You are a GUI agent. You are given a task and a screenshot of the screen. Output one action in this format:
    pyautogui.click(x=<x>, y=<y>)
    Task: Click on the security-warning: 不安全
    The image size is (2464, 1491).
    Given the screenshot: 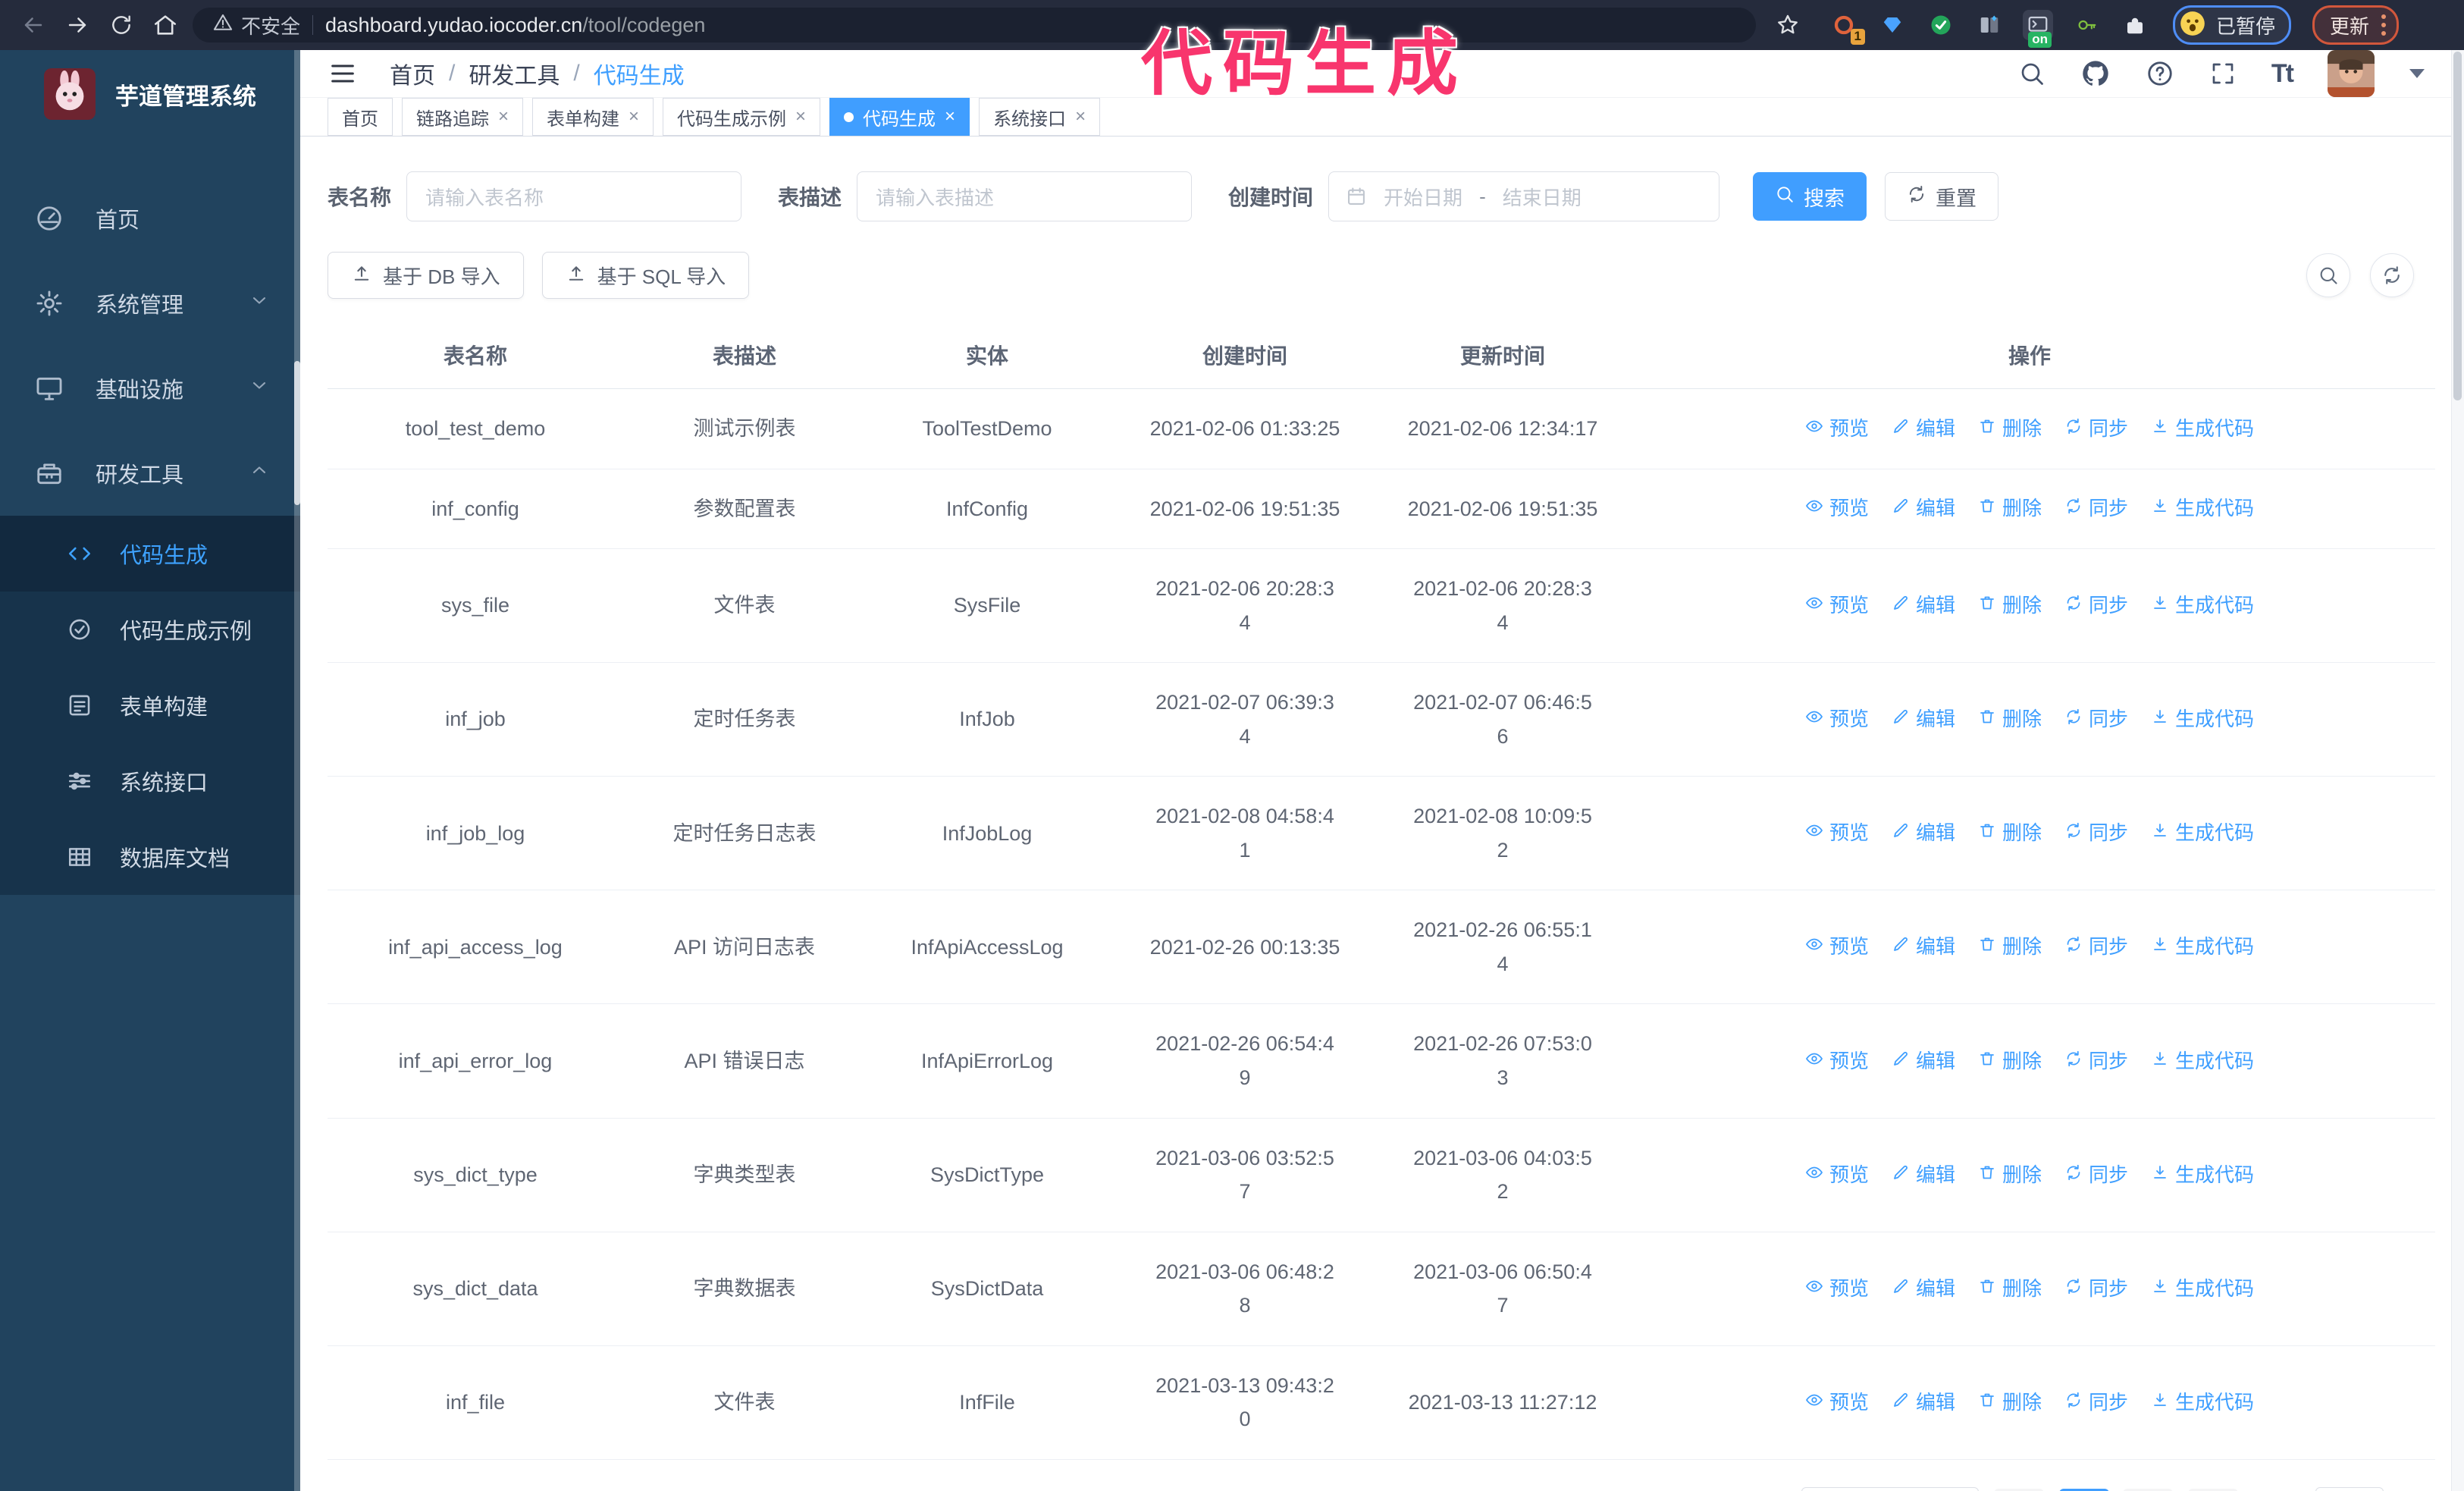 What is the action you would take?
    pyautogui.click(x=256, y=25)
    